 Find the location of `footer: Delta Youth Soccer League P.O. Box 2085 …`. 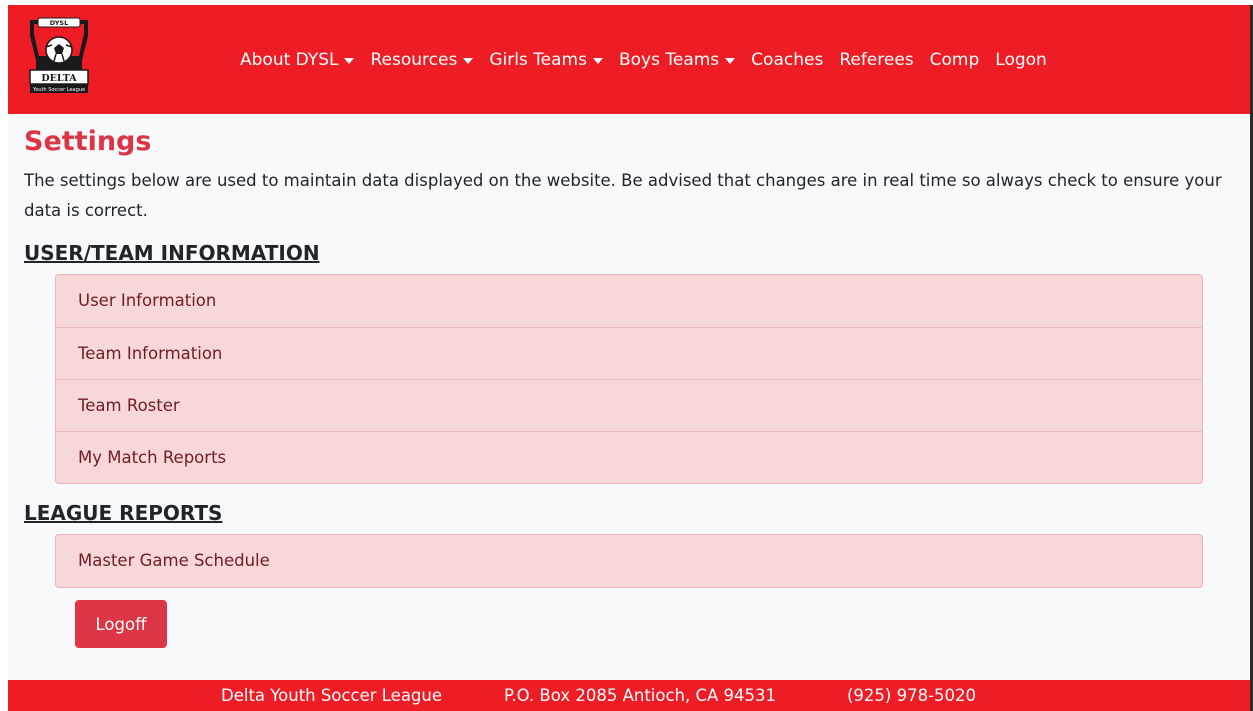

footer: Delta Youth Soccer League P.O. Box 2085 … is located at coordinates (630, 695).